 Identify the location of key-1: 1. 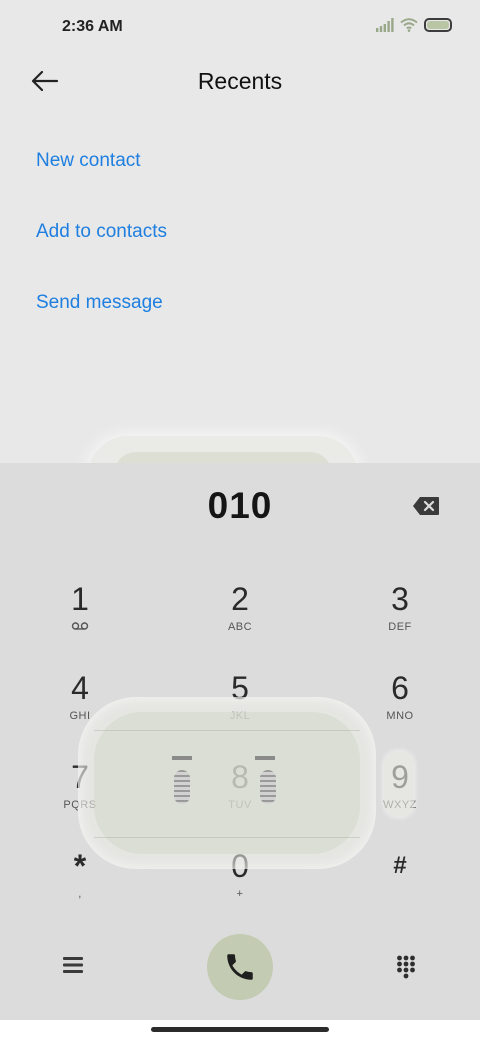
(80, 613).